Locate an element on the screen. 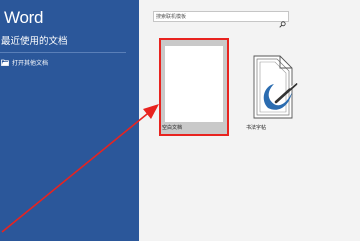 Image resolution: width=360 pixels, height=241 pixels. template-label: 书法字帖 is located at coordinates (256, 128).